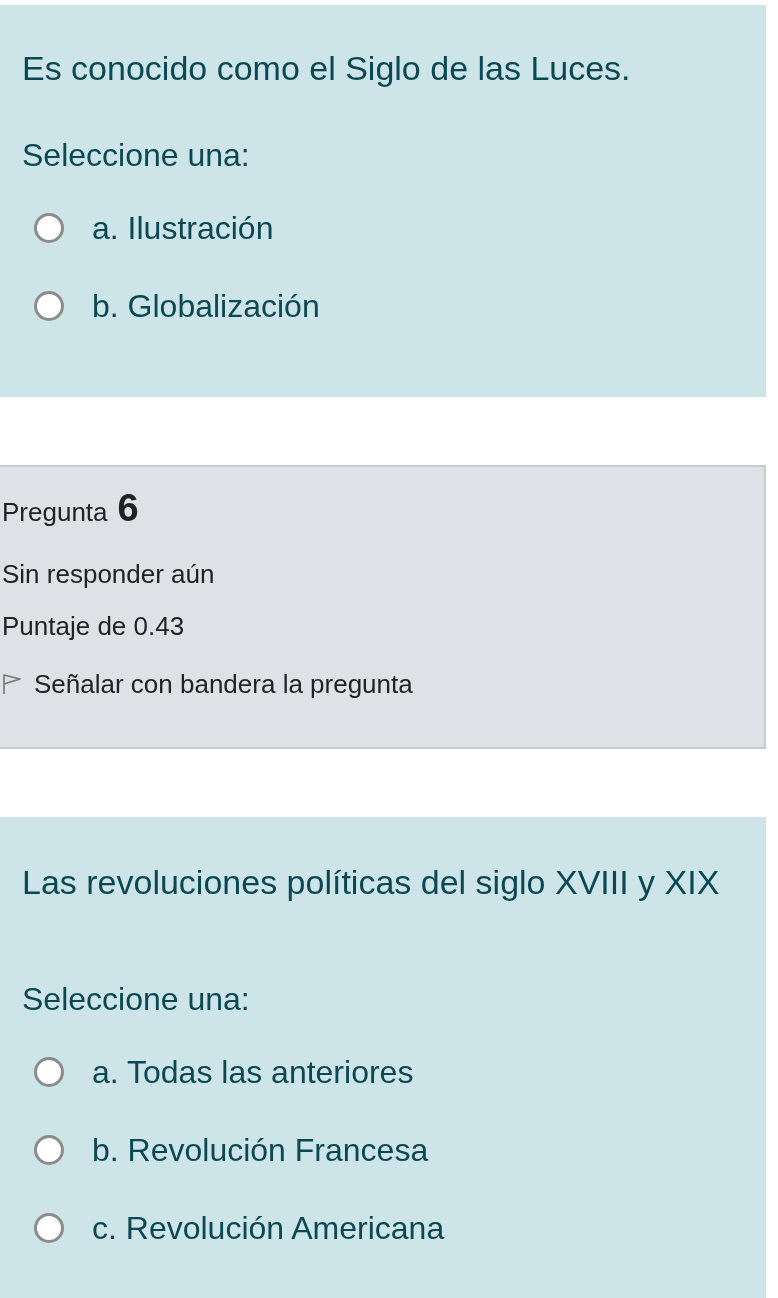 This screenshot has width=778, height=1298. Describe the element at coordinates (183, 228) in the screenshot. I see `option-label: a. Ilustración` at that location.